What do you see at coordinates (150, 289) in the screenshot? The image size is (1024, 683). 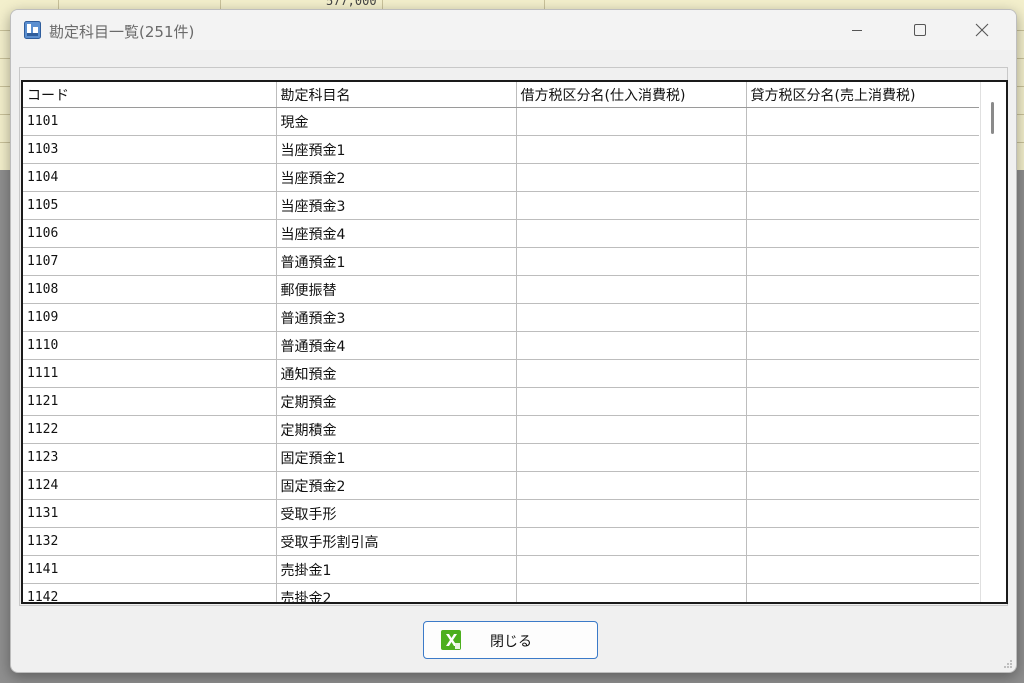 I see `cell-code: 1108` at bounding box center [150, 289].